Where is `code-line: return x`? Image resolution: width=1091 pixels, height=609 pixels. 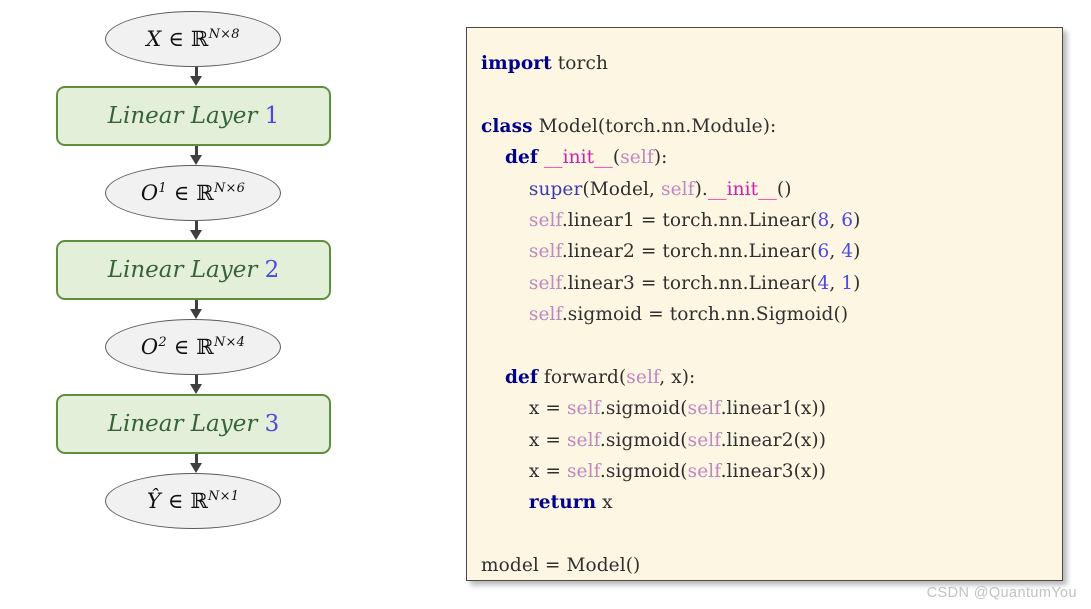 code-line: return x is located at coordinates (771, 502).